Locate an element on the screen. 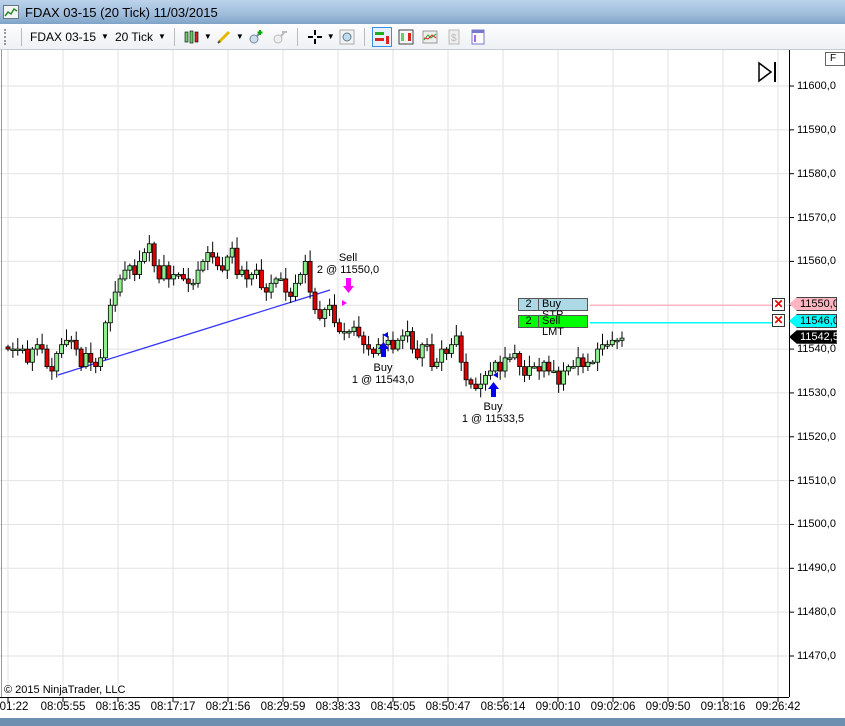 This screenshot has height=726, width=845. execution-detail: 1 @ 11543,0 is located at coordinates (383, 380).